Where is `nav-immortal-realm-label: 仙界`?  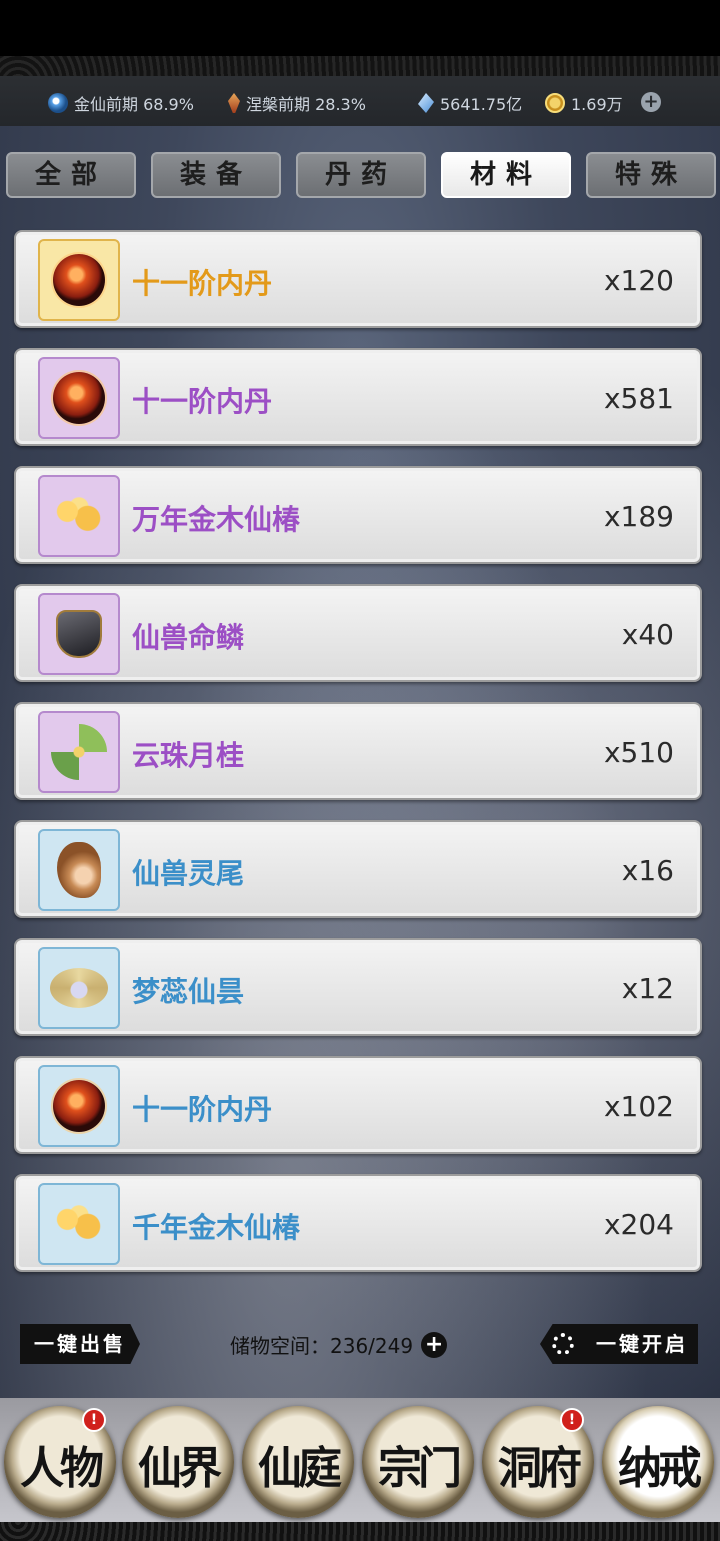
nav-immortal-realm-label: 仙界 is located at coordinates (180, 1468).